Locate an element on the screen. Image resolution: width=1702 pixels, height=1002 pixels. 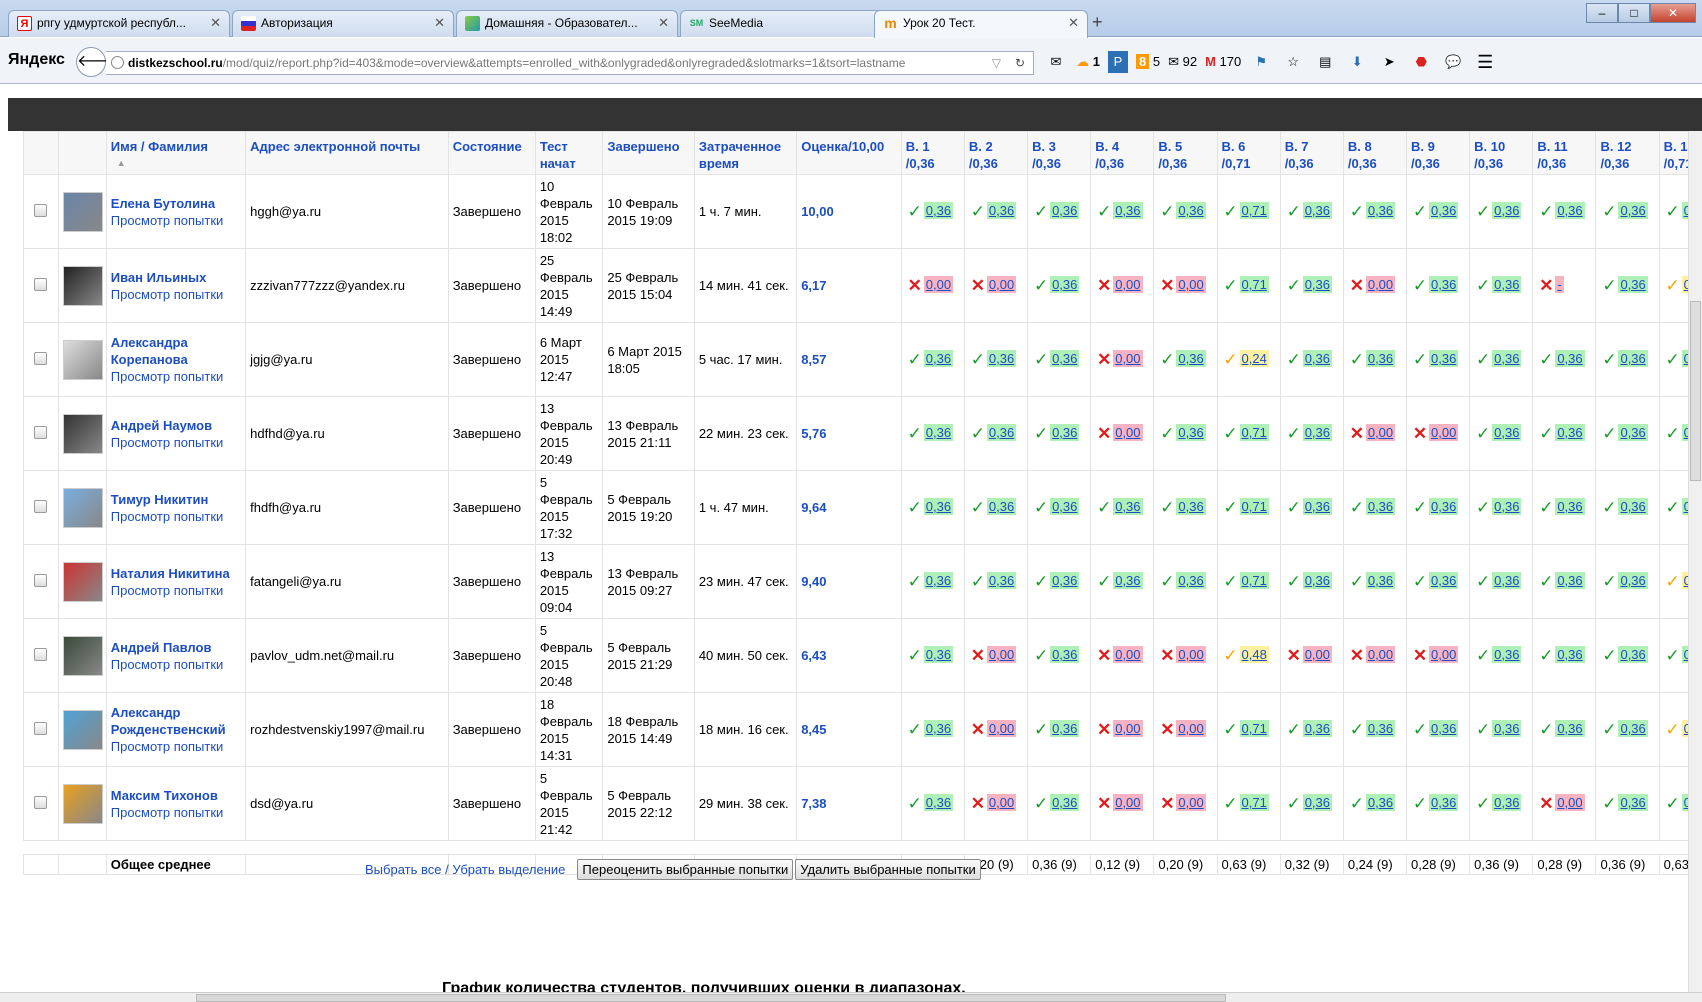
question-header: В. 7 /0,36 is located at coordinates (1311, 153).